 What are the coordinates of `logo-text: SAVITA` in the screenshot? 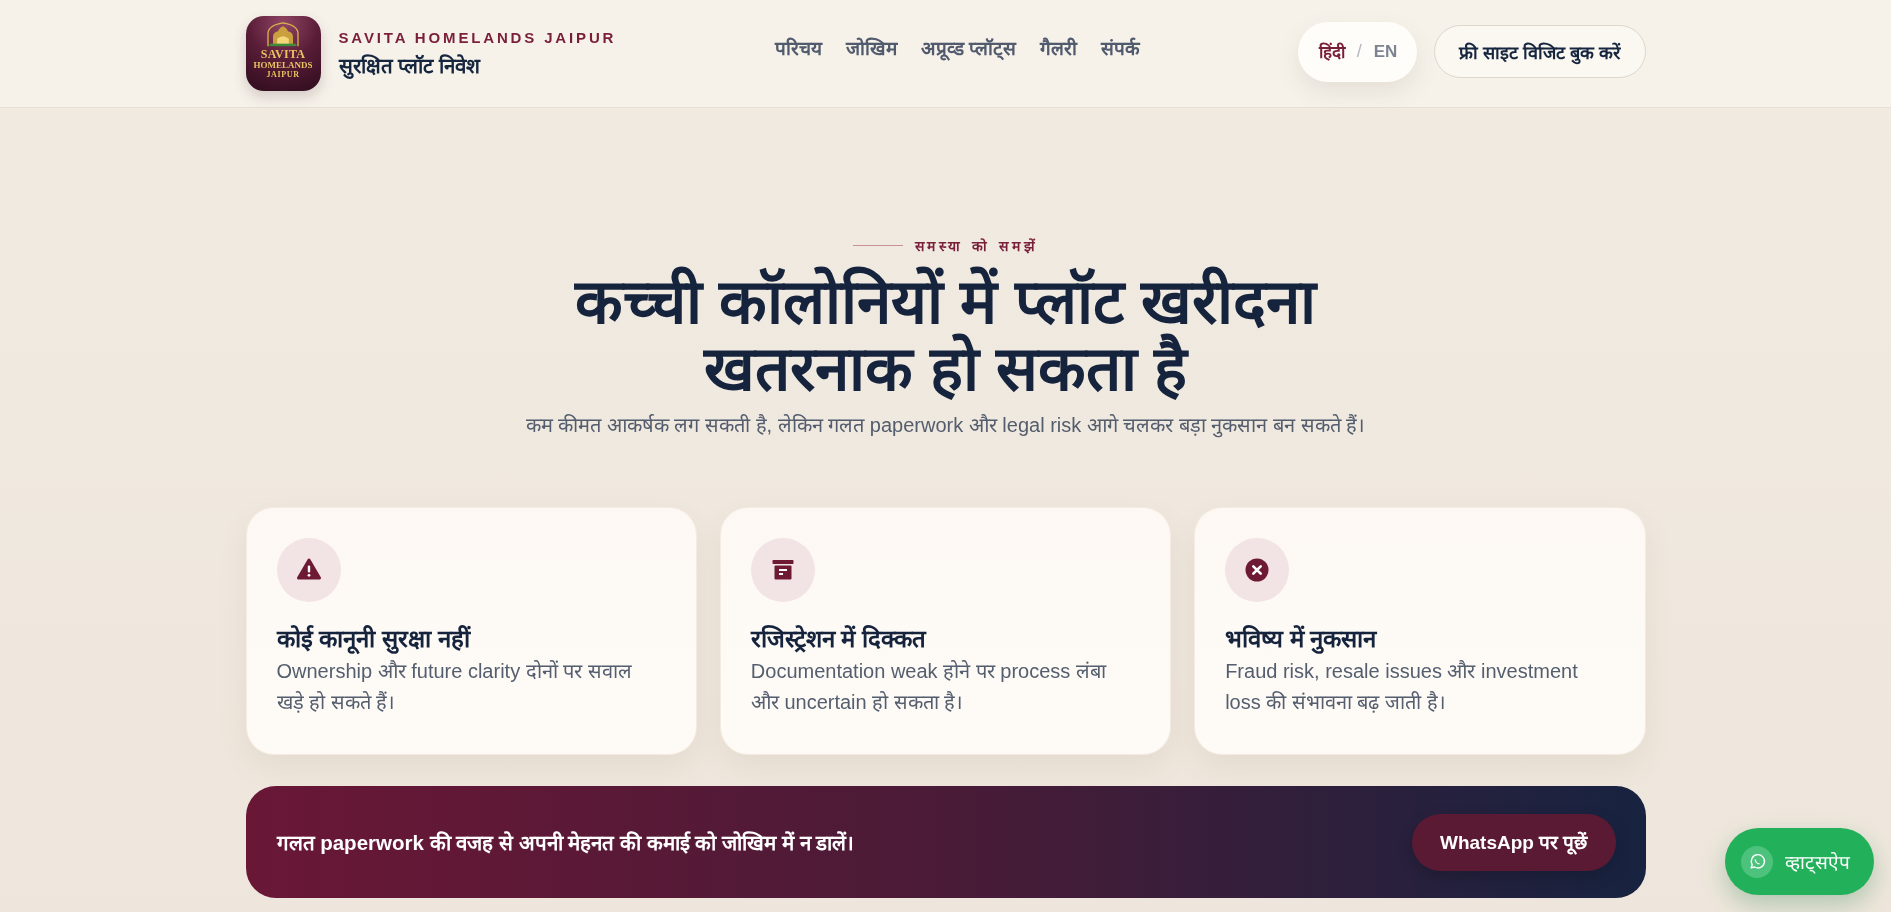 It's located at (283, 54).